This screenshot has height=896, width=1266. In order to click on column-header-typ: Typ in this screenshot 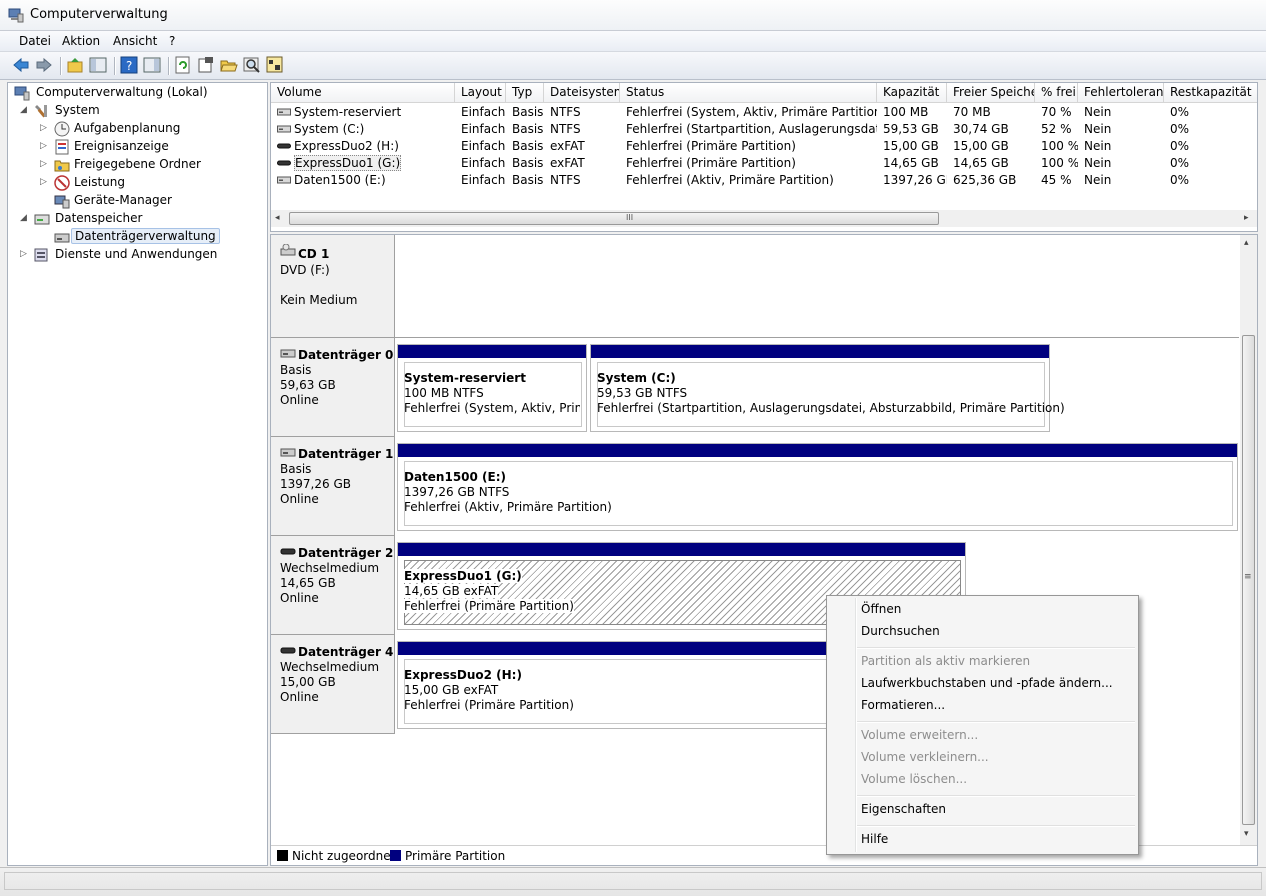, I will do `click(525, 92)`.